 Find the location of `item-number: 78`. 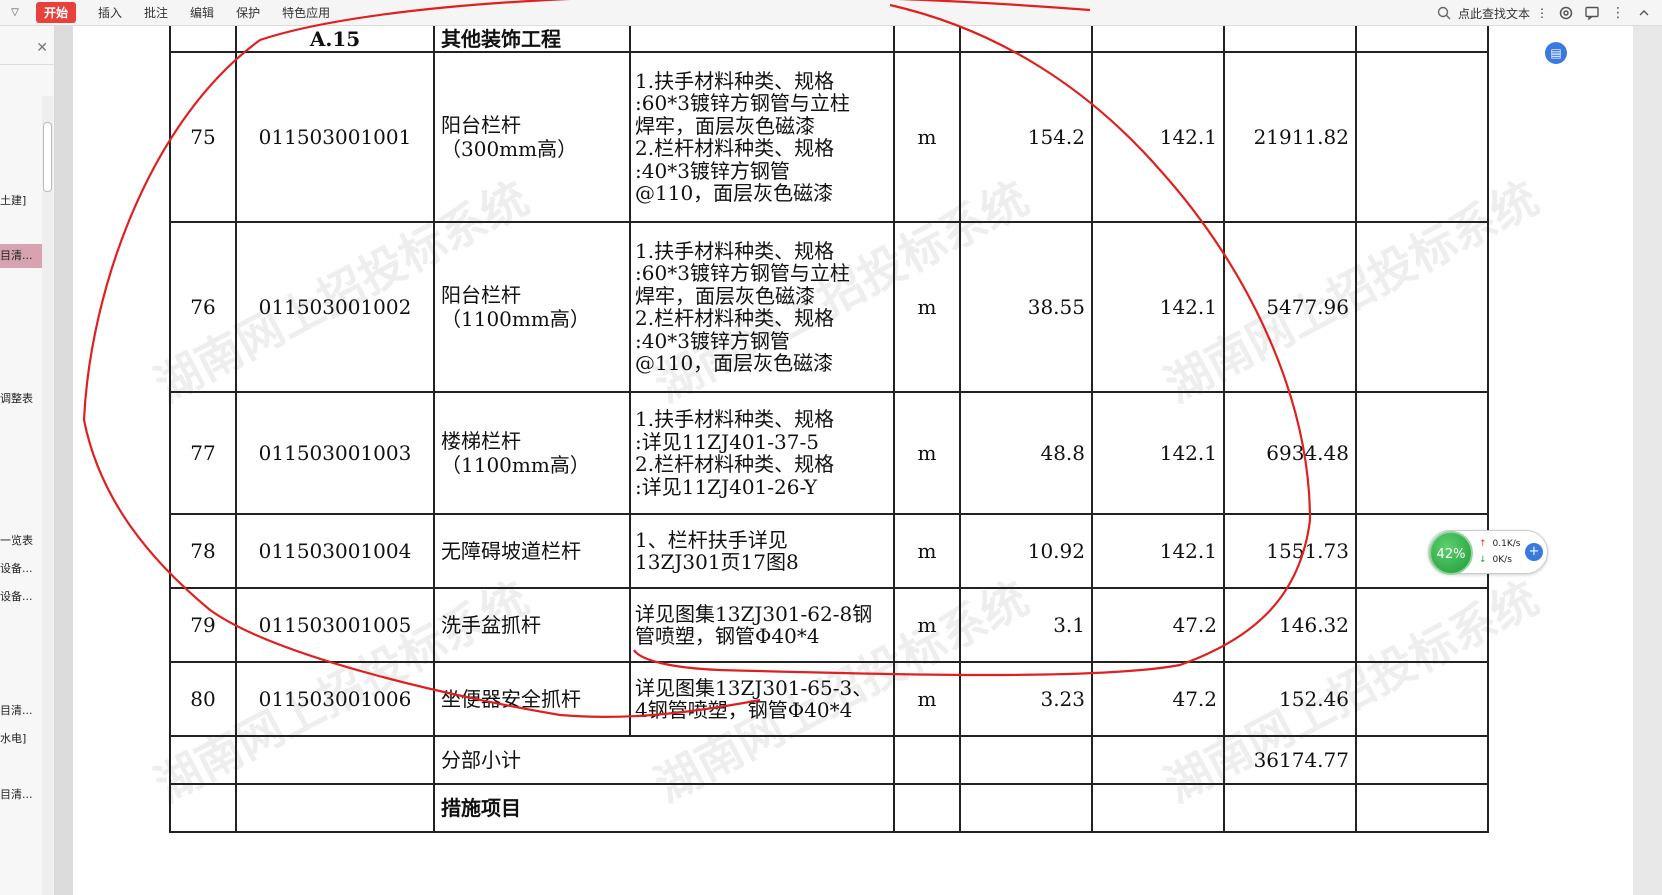

item-number: 78 is located at coordinates (203, 551).